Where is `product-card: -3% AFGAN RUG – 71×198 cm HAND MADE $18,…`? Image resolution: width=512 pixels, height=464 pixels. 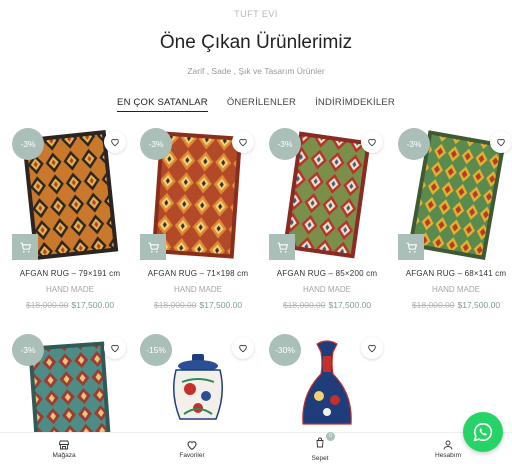
product-card: -3% AFGAN RUG – 71×198 cm HAND MADE $18,… is located at coordinates (198, 223).